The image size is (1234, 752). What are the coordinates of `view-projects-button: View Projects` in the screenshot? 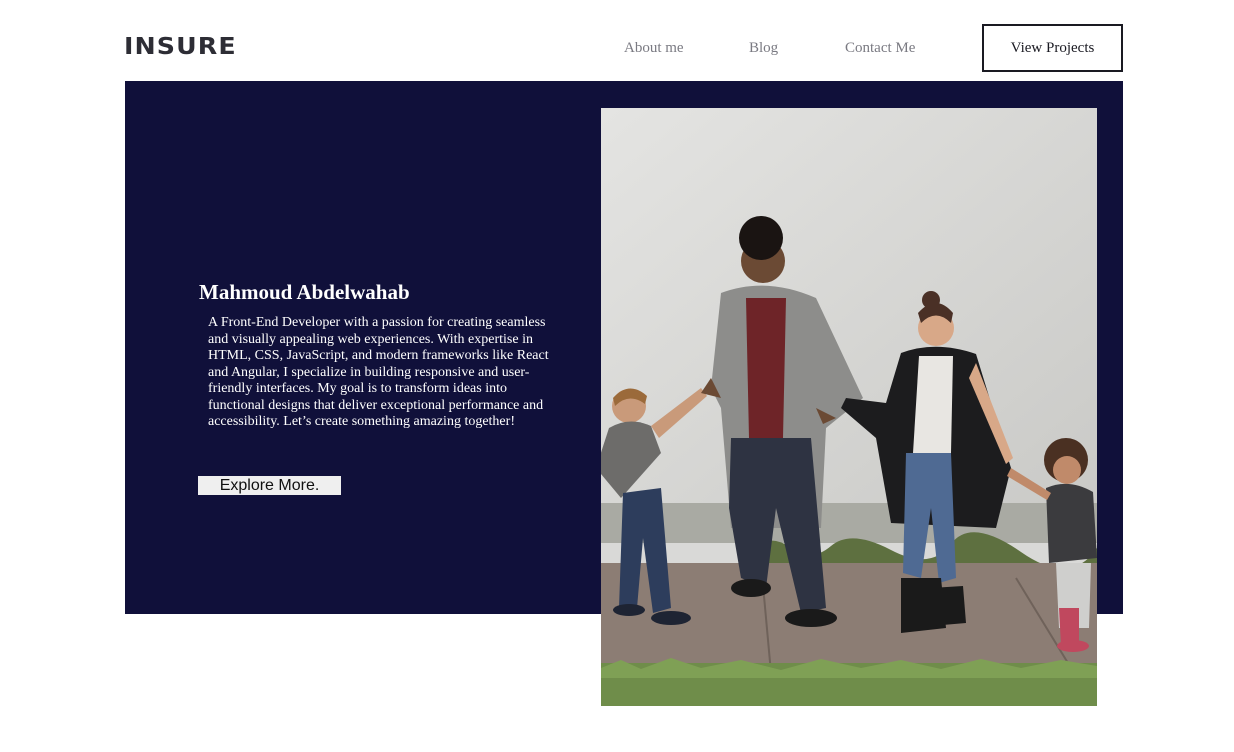 It's located at (1052, 48).